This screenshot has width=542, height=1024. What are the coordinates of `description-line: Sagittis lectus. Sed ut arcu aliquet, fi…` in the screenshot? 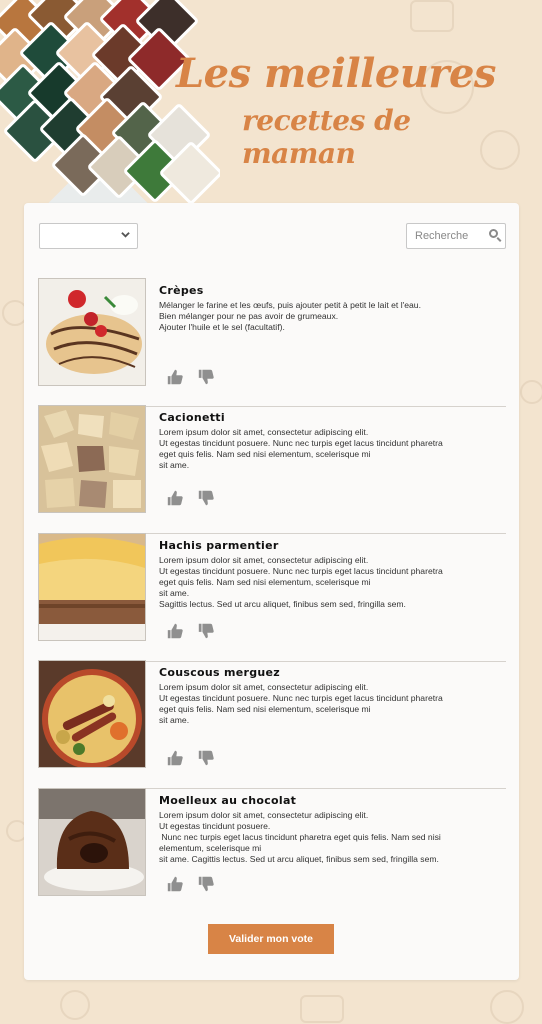 It's located at (282, 604).